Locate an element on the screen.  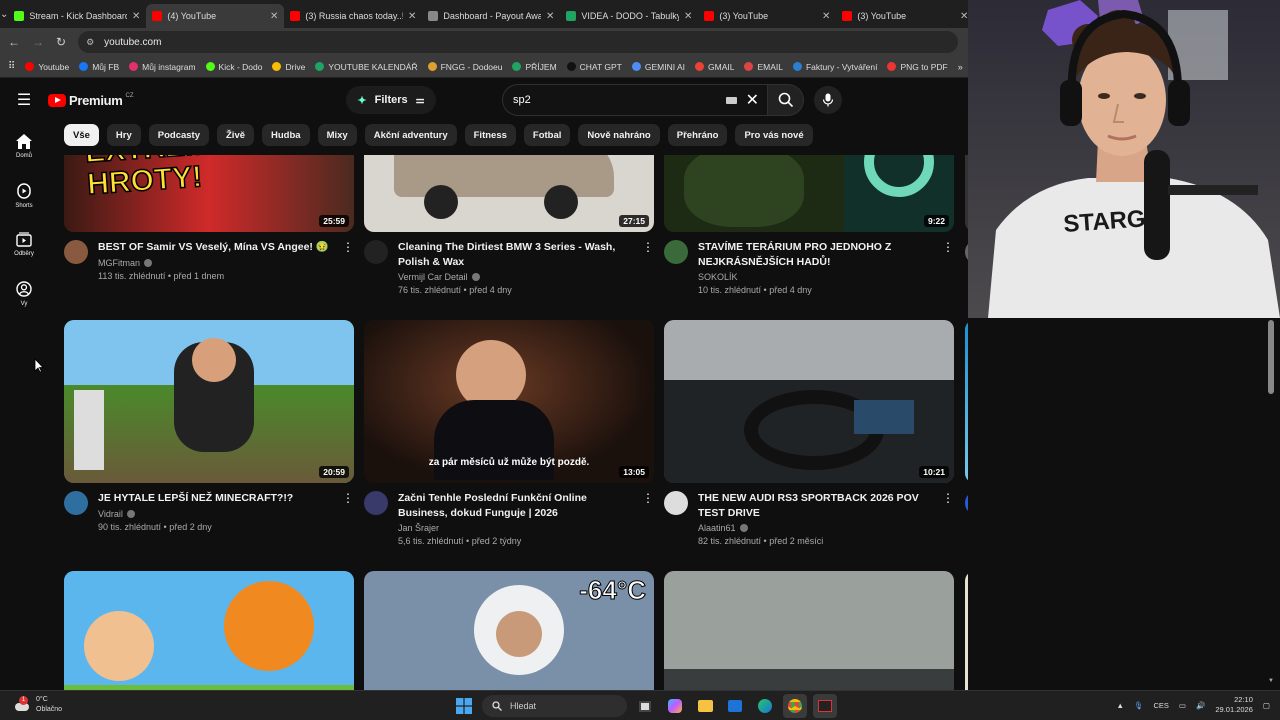
sidebar-item-you: Vy is located at coordinates (24, 293).